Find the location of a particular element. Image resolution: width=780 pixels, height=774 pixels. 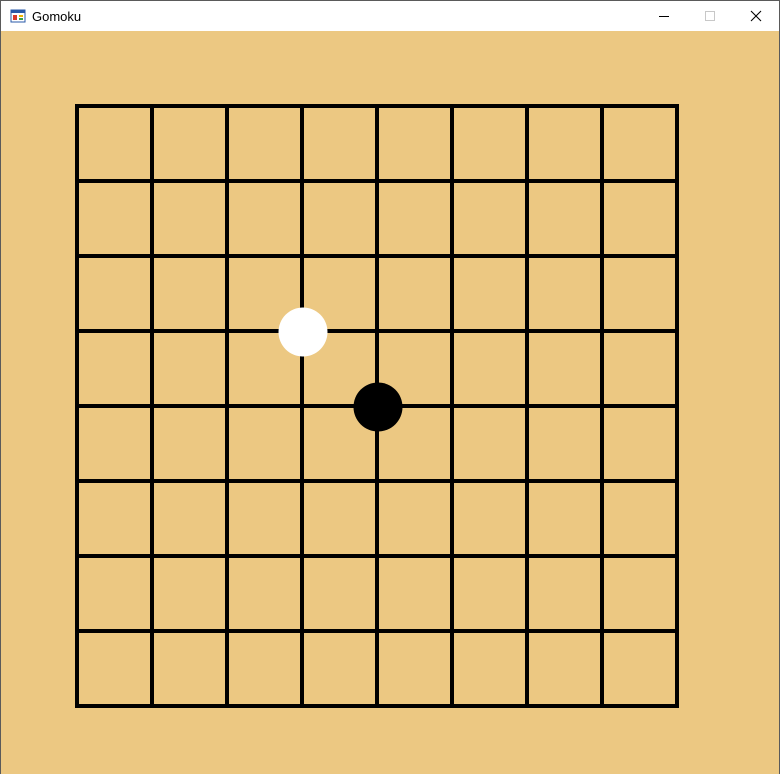

maximize-icon is located at coordinates (710, 16).